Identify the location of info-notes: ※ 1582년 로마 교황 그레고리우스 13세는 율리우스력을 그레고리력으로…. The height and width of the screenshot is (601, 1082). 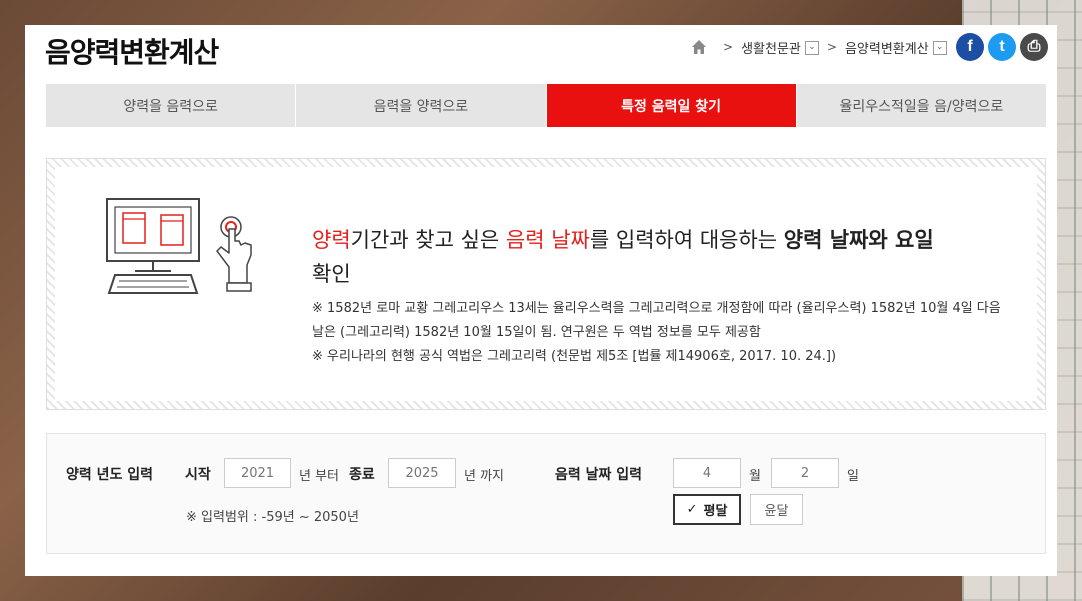
(662, 333).